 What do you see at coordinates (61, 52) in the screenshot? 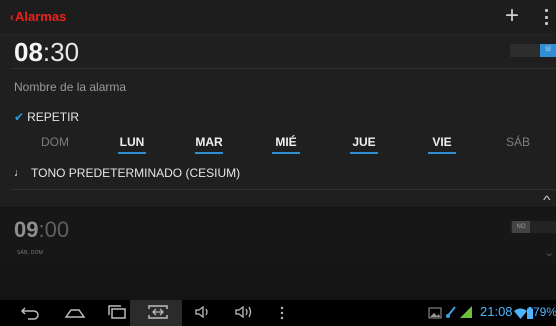
I see `alarm-minute: :30` at bounding box center [61, 52].